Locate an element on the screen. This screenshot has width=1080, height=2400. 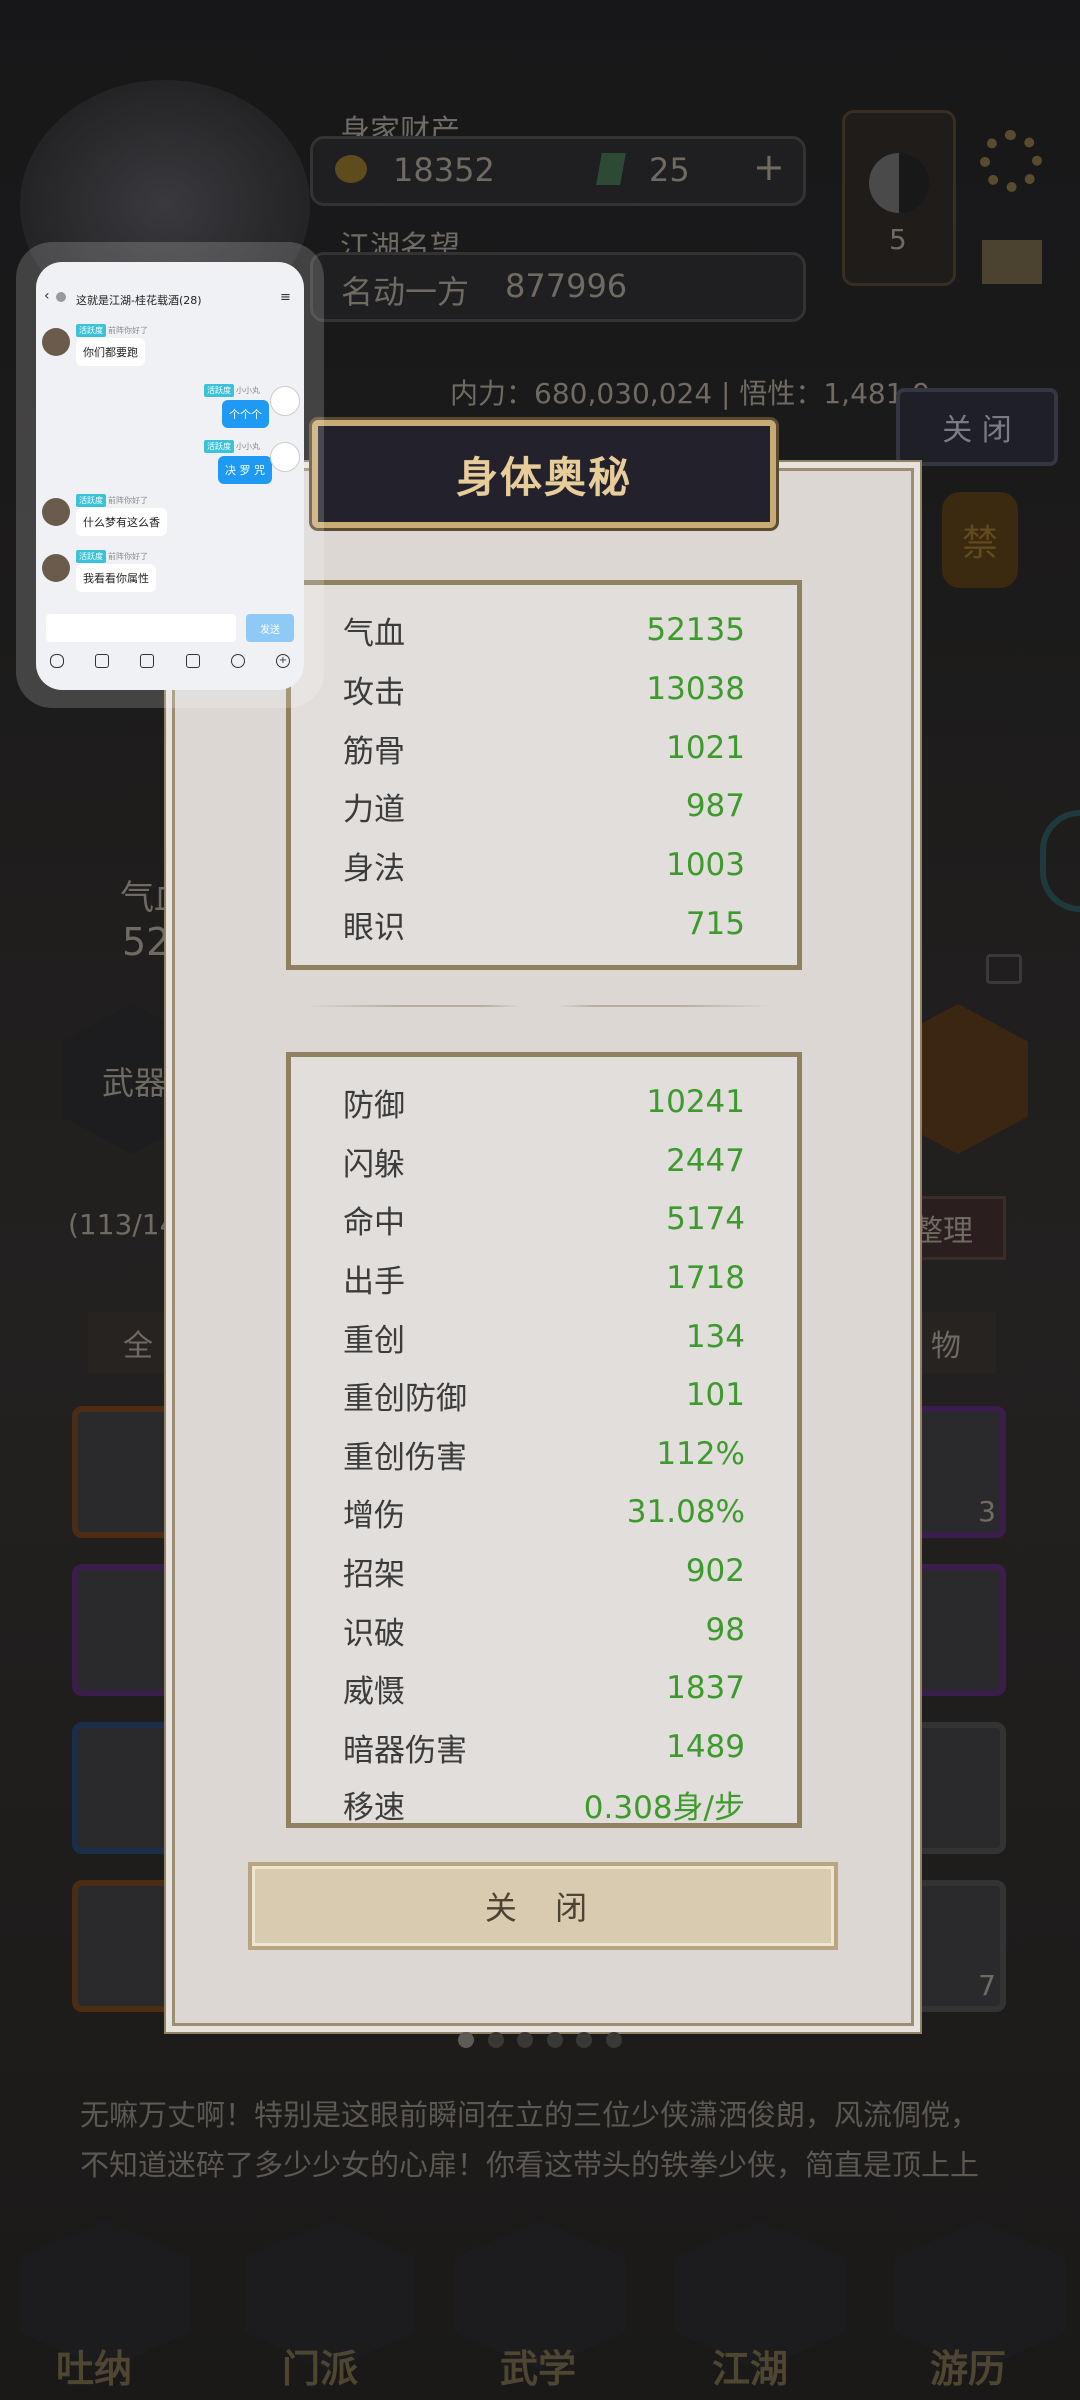
tab-all-label: 全 is located at coordinates (138, 1346).